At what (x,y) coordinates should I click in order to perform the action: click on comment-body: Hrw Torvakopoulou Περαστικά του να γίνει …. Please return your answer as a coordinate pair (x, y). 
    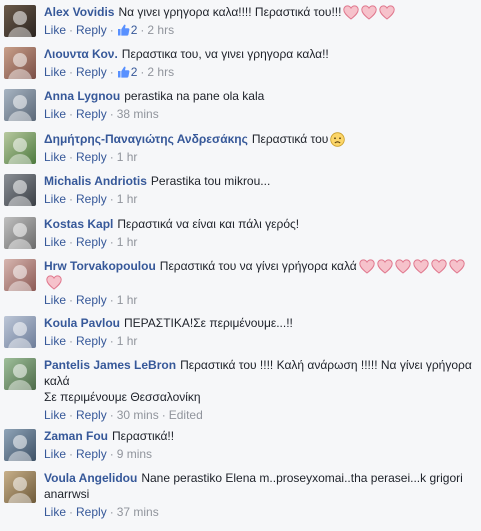
    Looking at the image, I should click on (258, 282).